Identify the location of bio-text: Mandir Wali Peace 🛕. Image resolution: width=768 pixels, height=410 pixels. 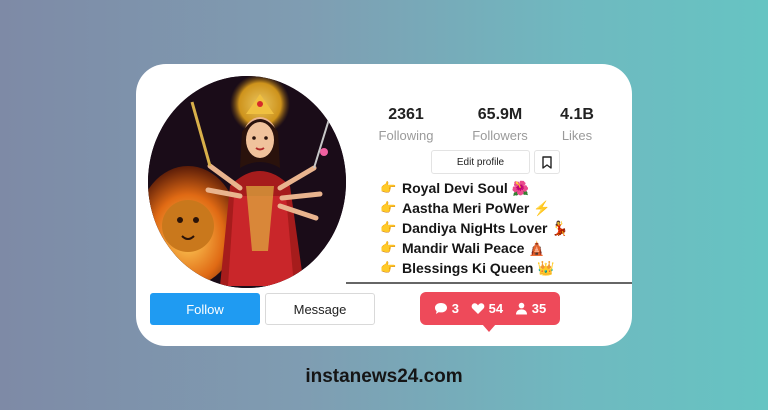
(474, 248).